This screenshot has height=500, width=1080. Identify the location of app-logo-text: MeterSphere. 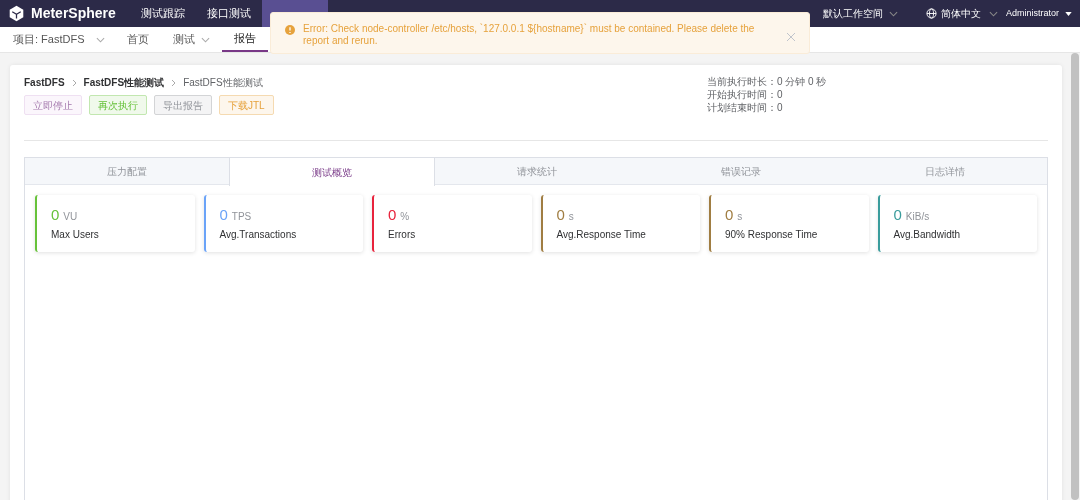
(73, 13).